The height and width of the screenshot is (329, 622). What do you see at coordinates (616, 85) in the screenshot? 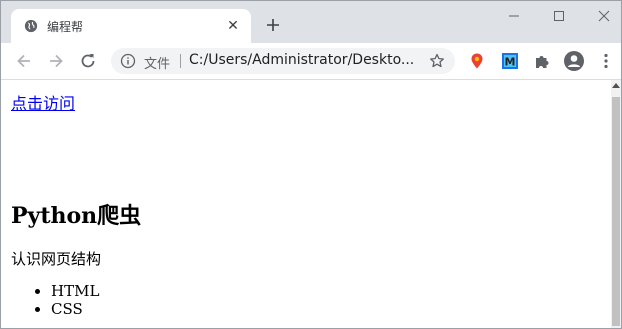
I see `scroll-up-arrow-icon` at bounding box center [616, 85].